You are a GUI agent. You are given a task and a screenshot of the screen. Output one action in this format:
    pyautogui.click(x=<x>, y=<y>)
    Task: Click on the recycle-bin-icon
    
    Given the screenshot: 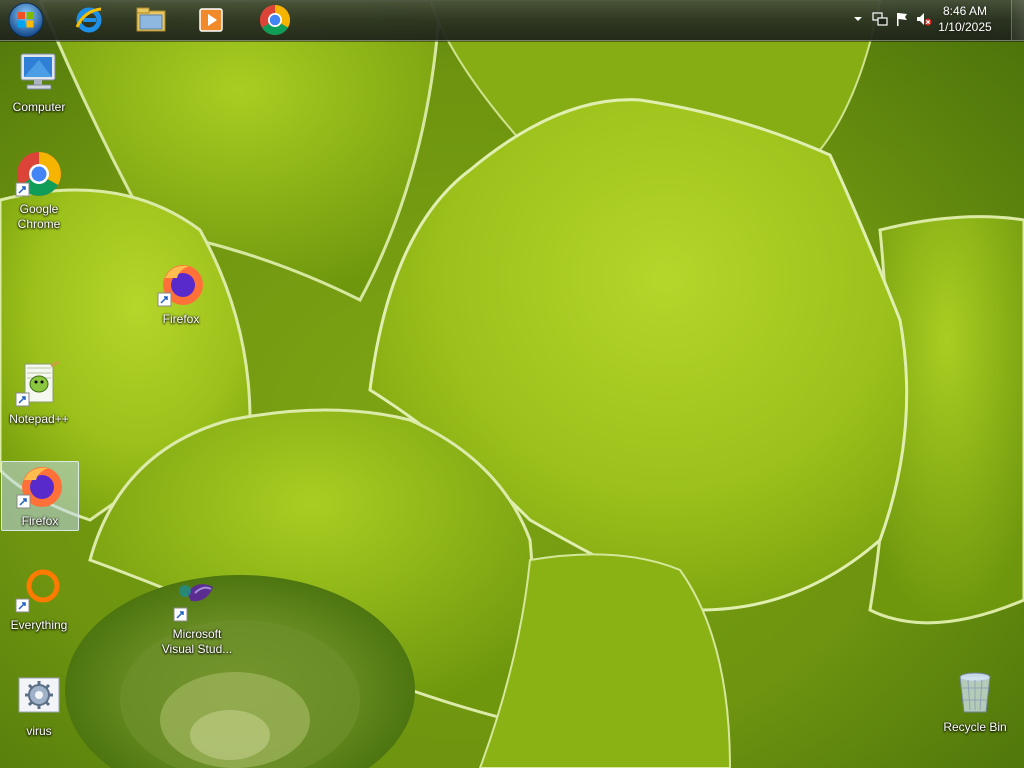 What is the action you would take?
    pyautogui.click(x=975, y=692)
    